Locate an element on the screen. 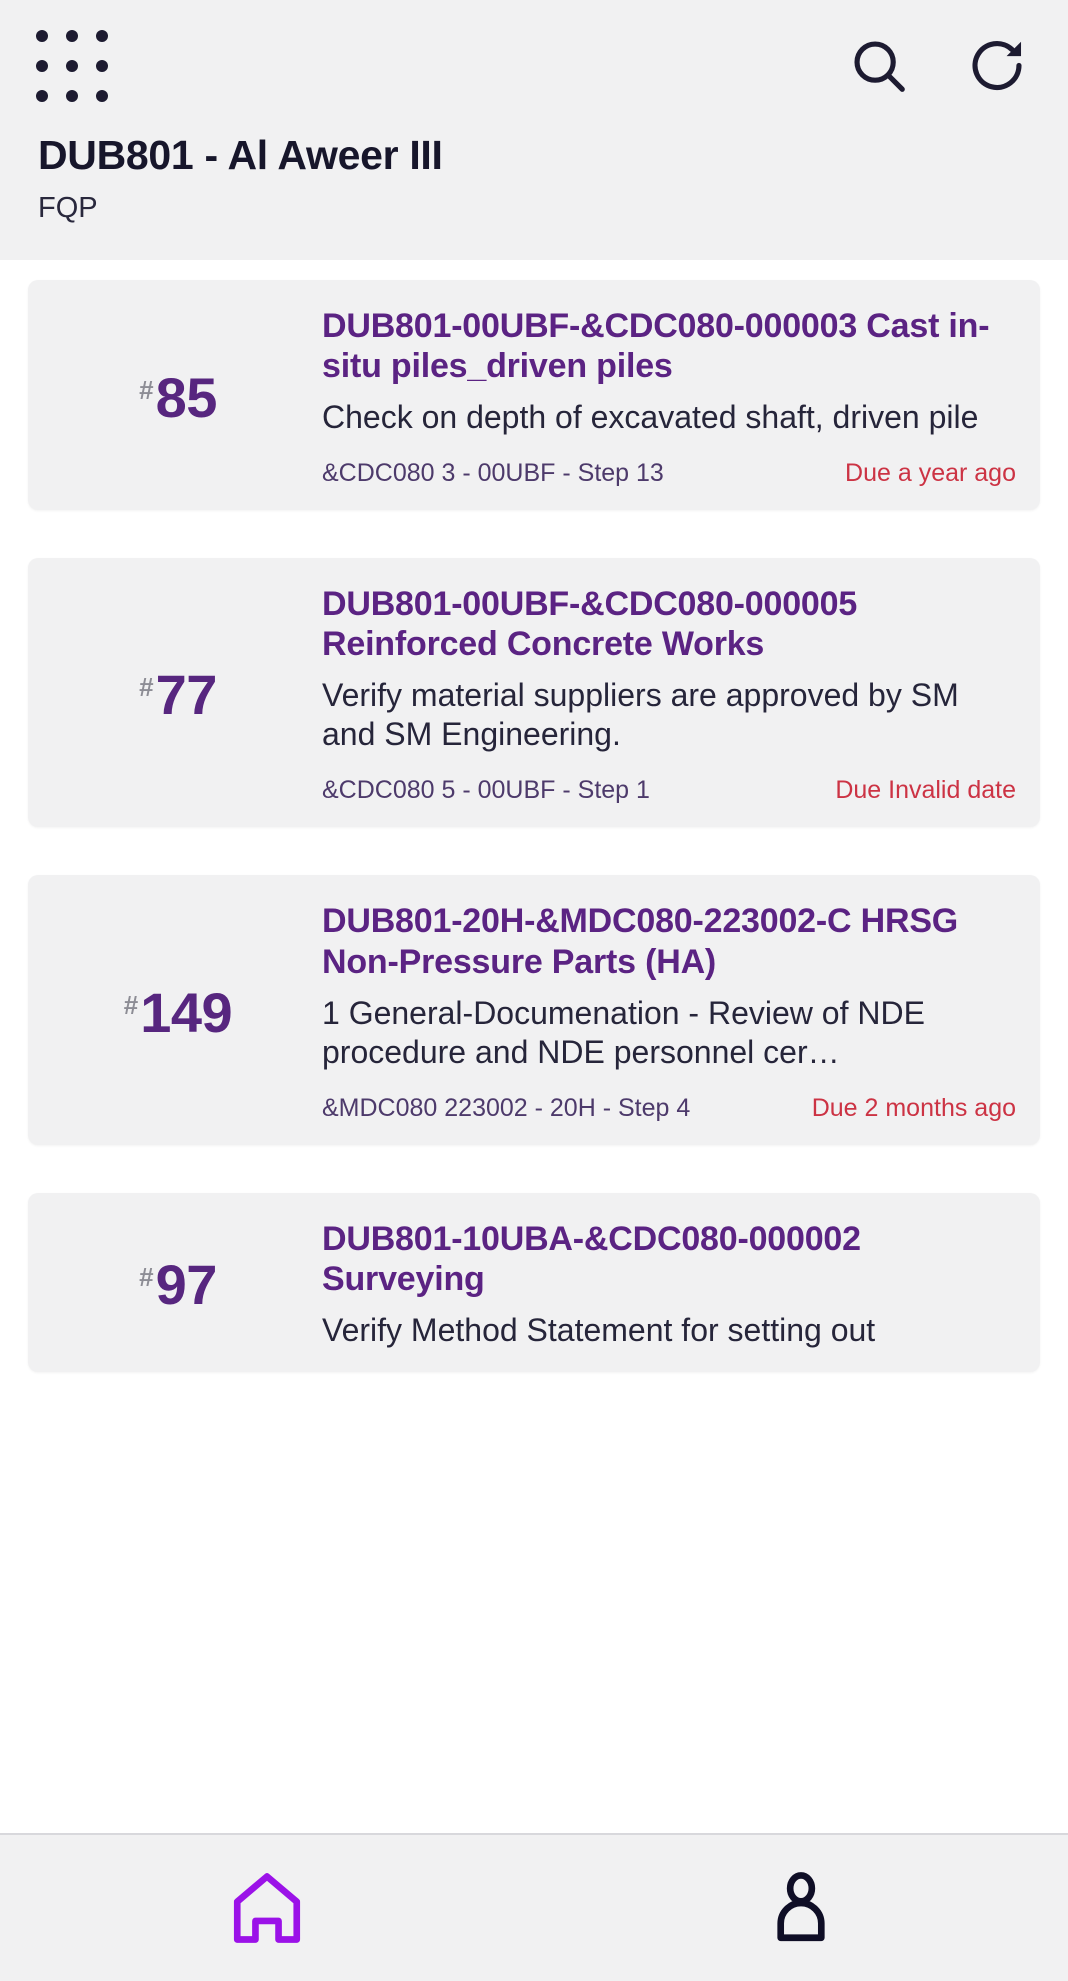  task-index-number: 149 is located at coordinates (186, 1012).